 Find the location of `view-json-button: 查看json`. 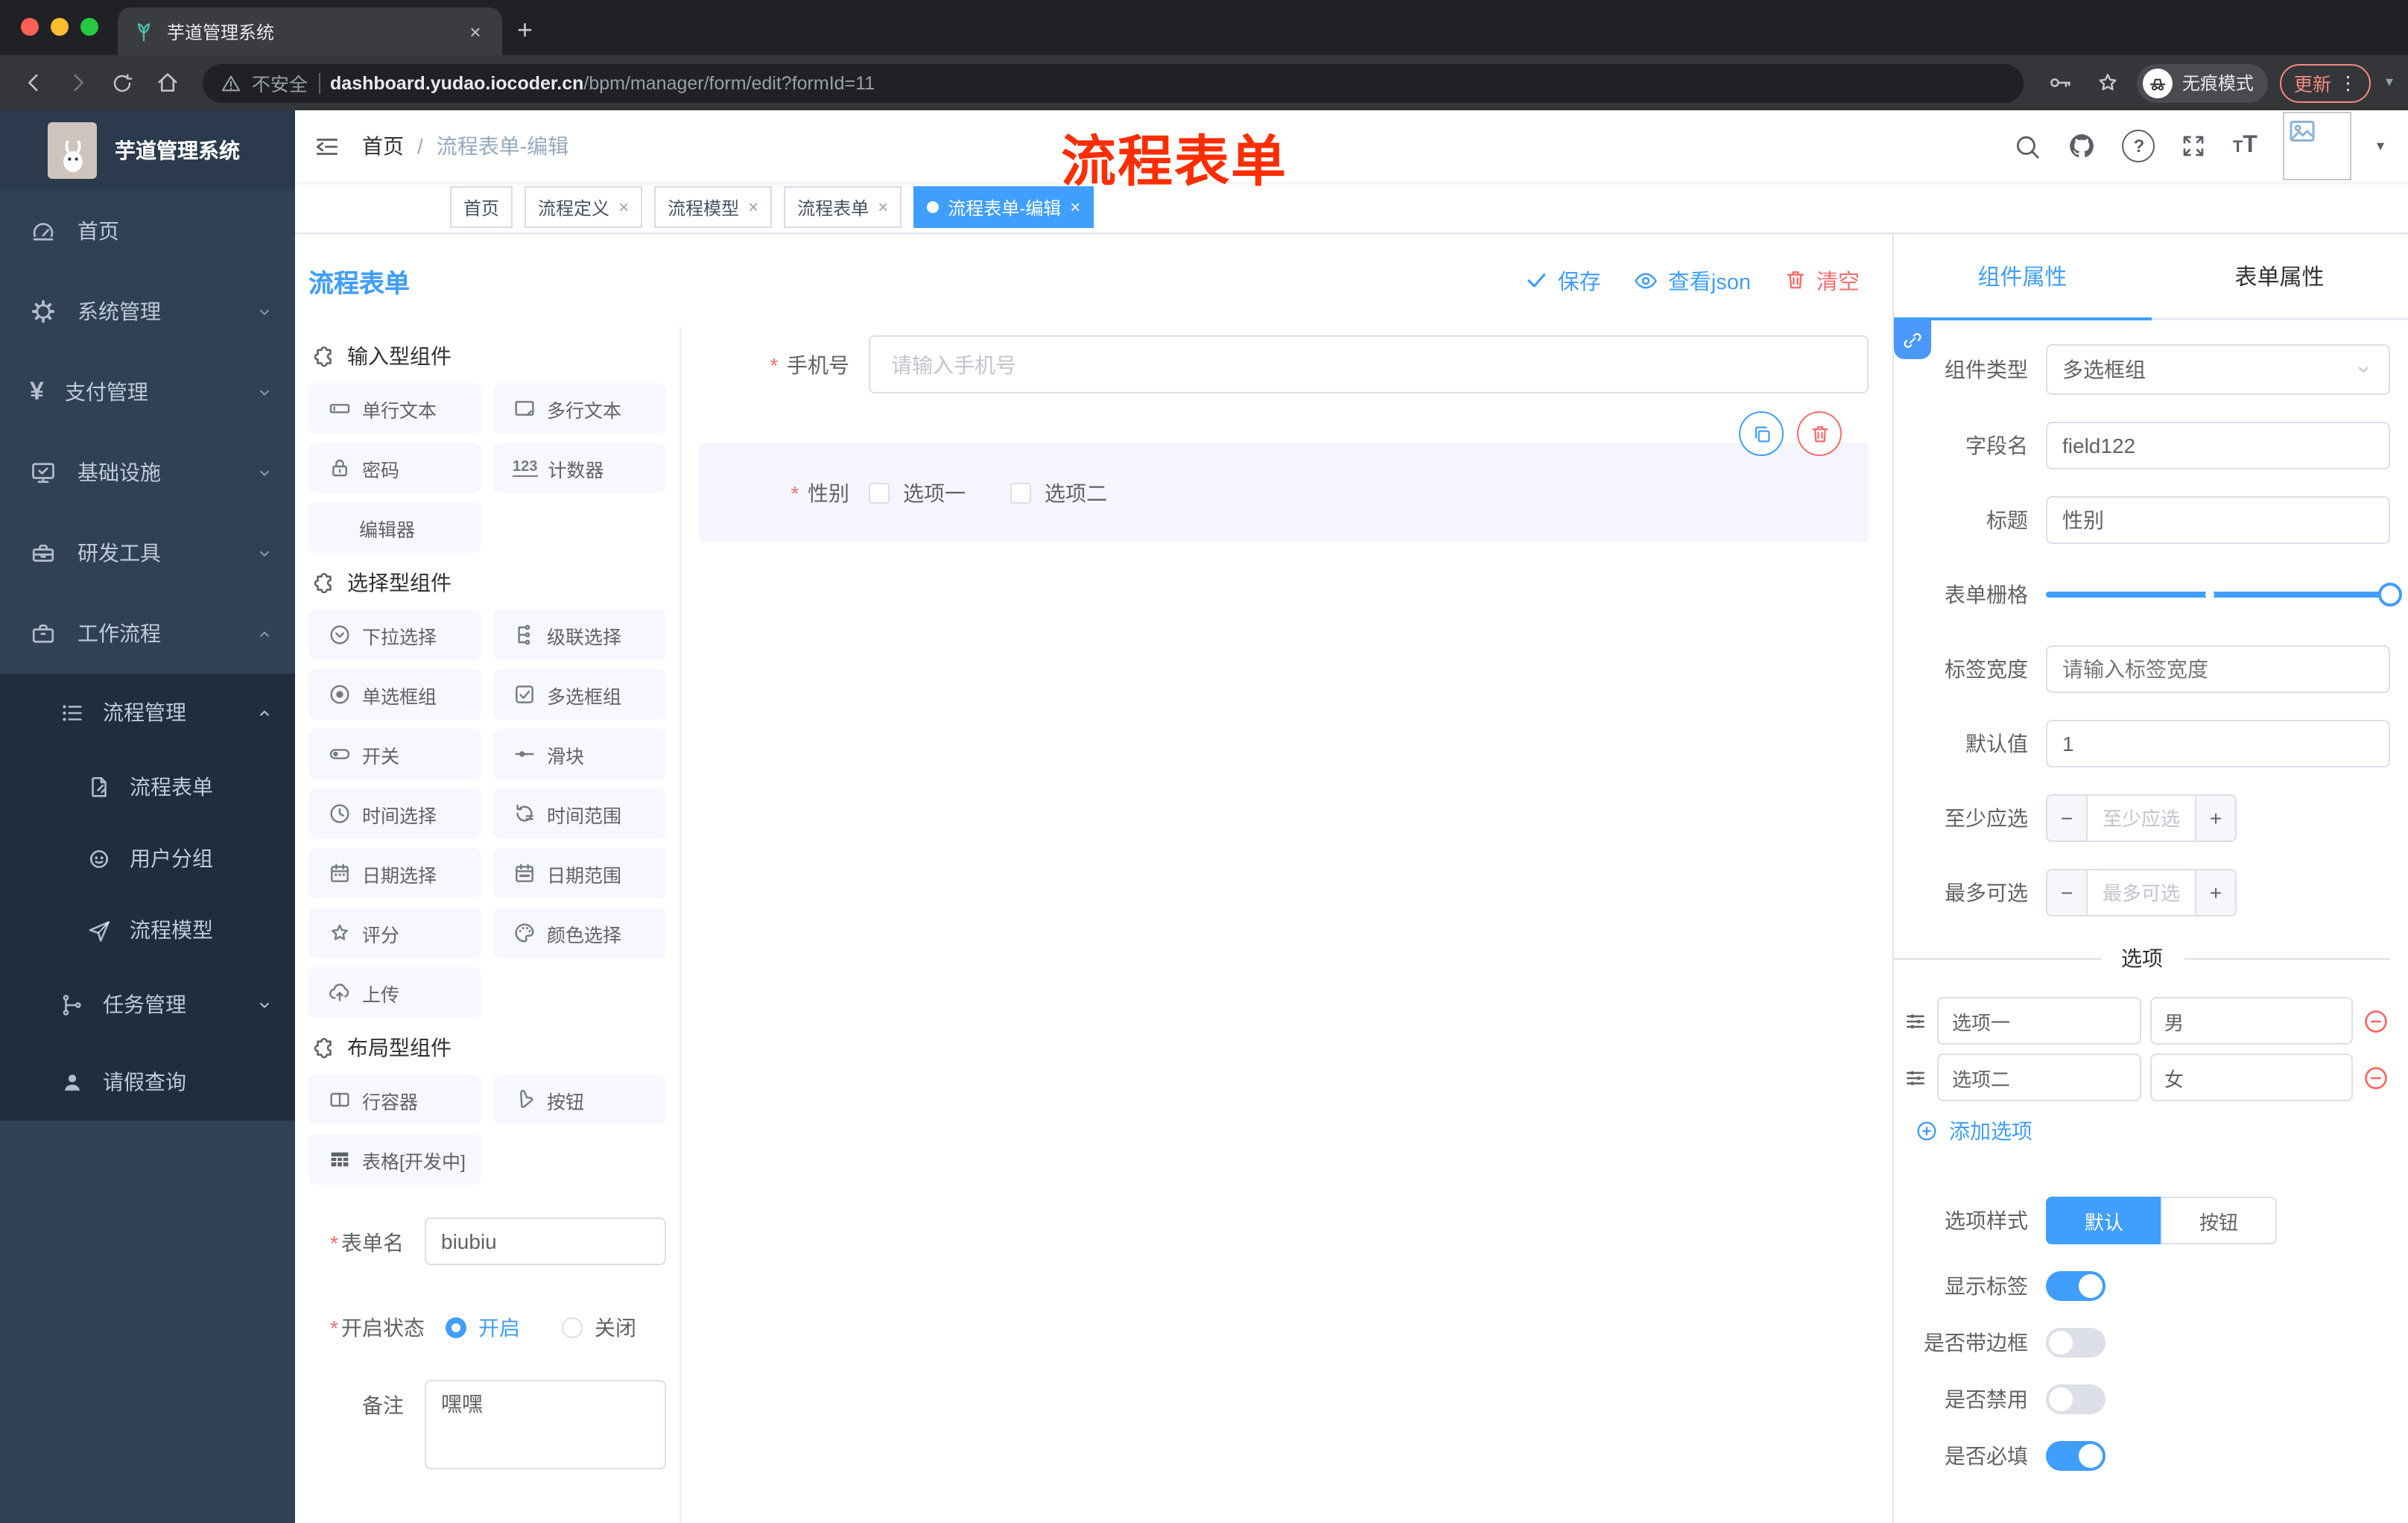

view-json-button: 查看json is located at coordinates (1692, 280).